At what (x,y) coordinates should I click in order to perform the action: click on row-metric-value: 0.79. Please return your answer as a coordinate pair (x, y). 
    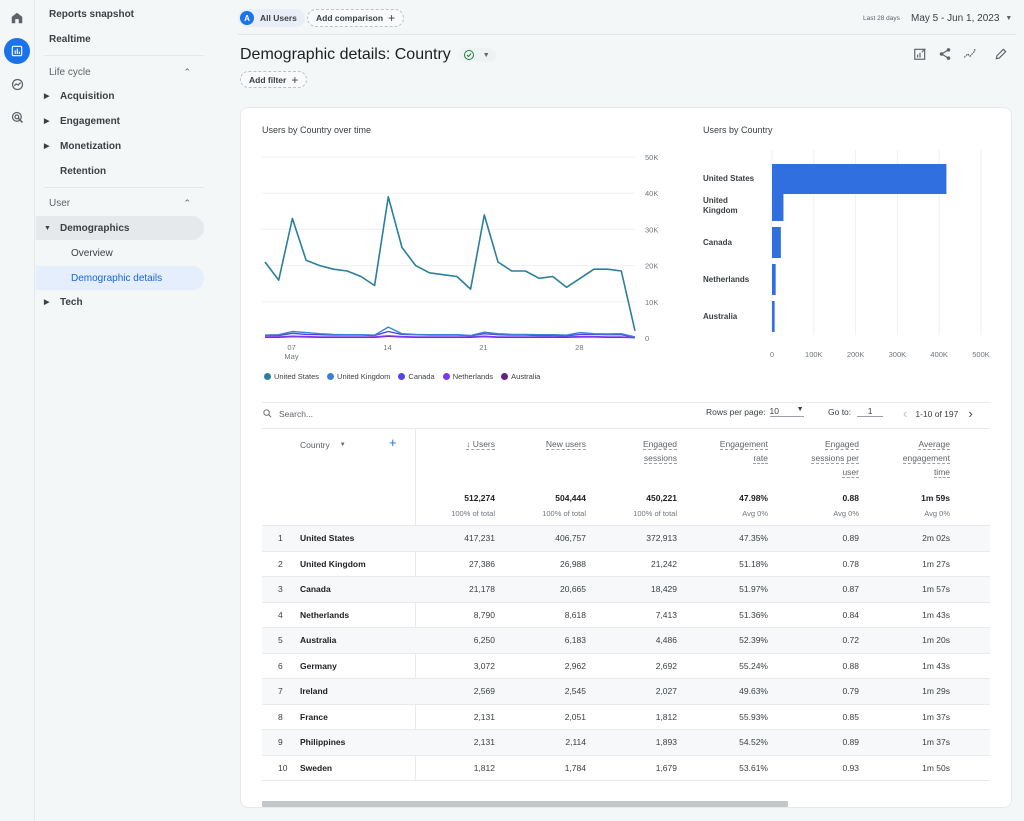
    Looking at the image, I should click on (850, 691).